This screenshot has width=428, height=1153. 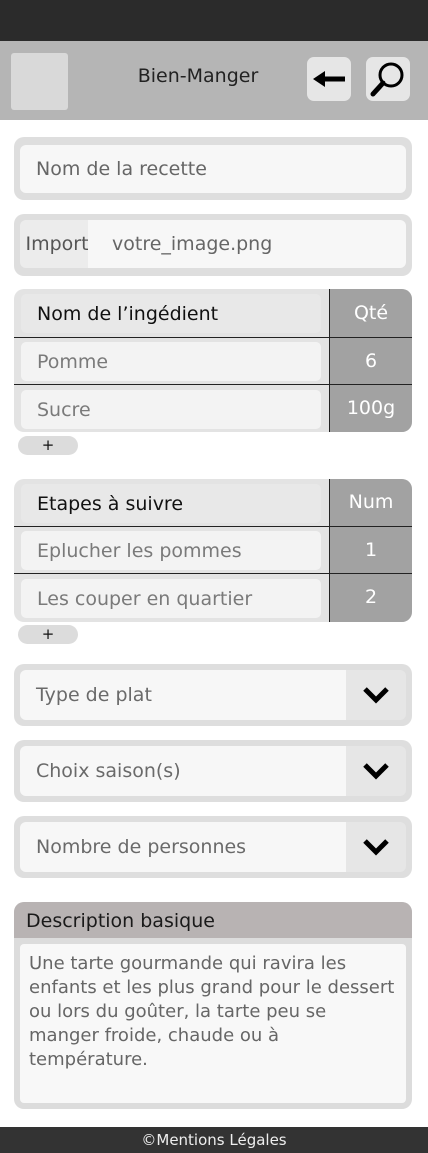 What do you see at coordinates (39, 81) in the screenshot?
I see `app-logo` at bounding box center [39, 81].